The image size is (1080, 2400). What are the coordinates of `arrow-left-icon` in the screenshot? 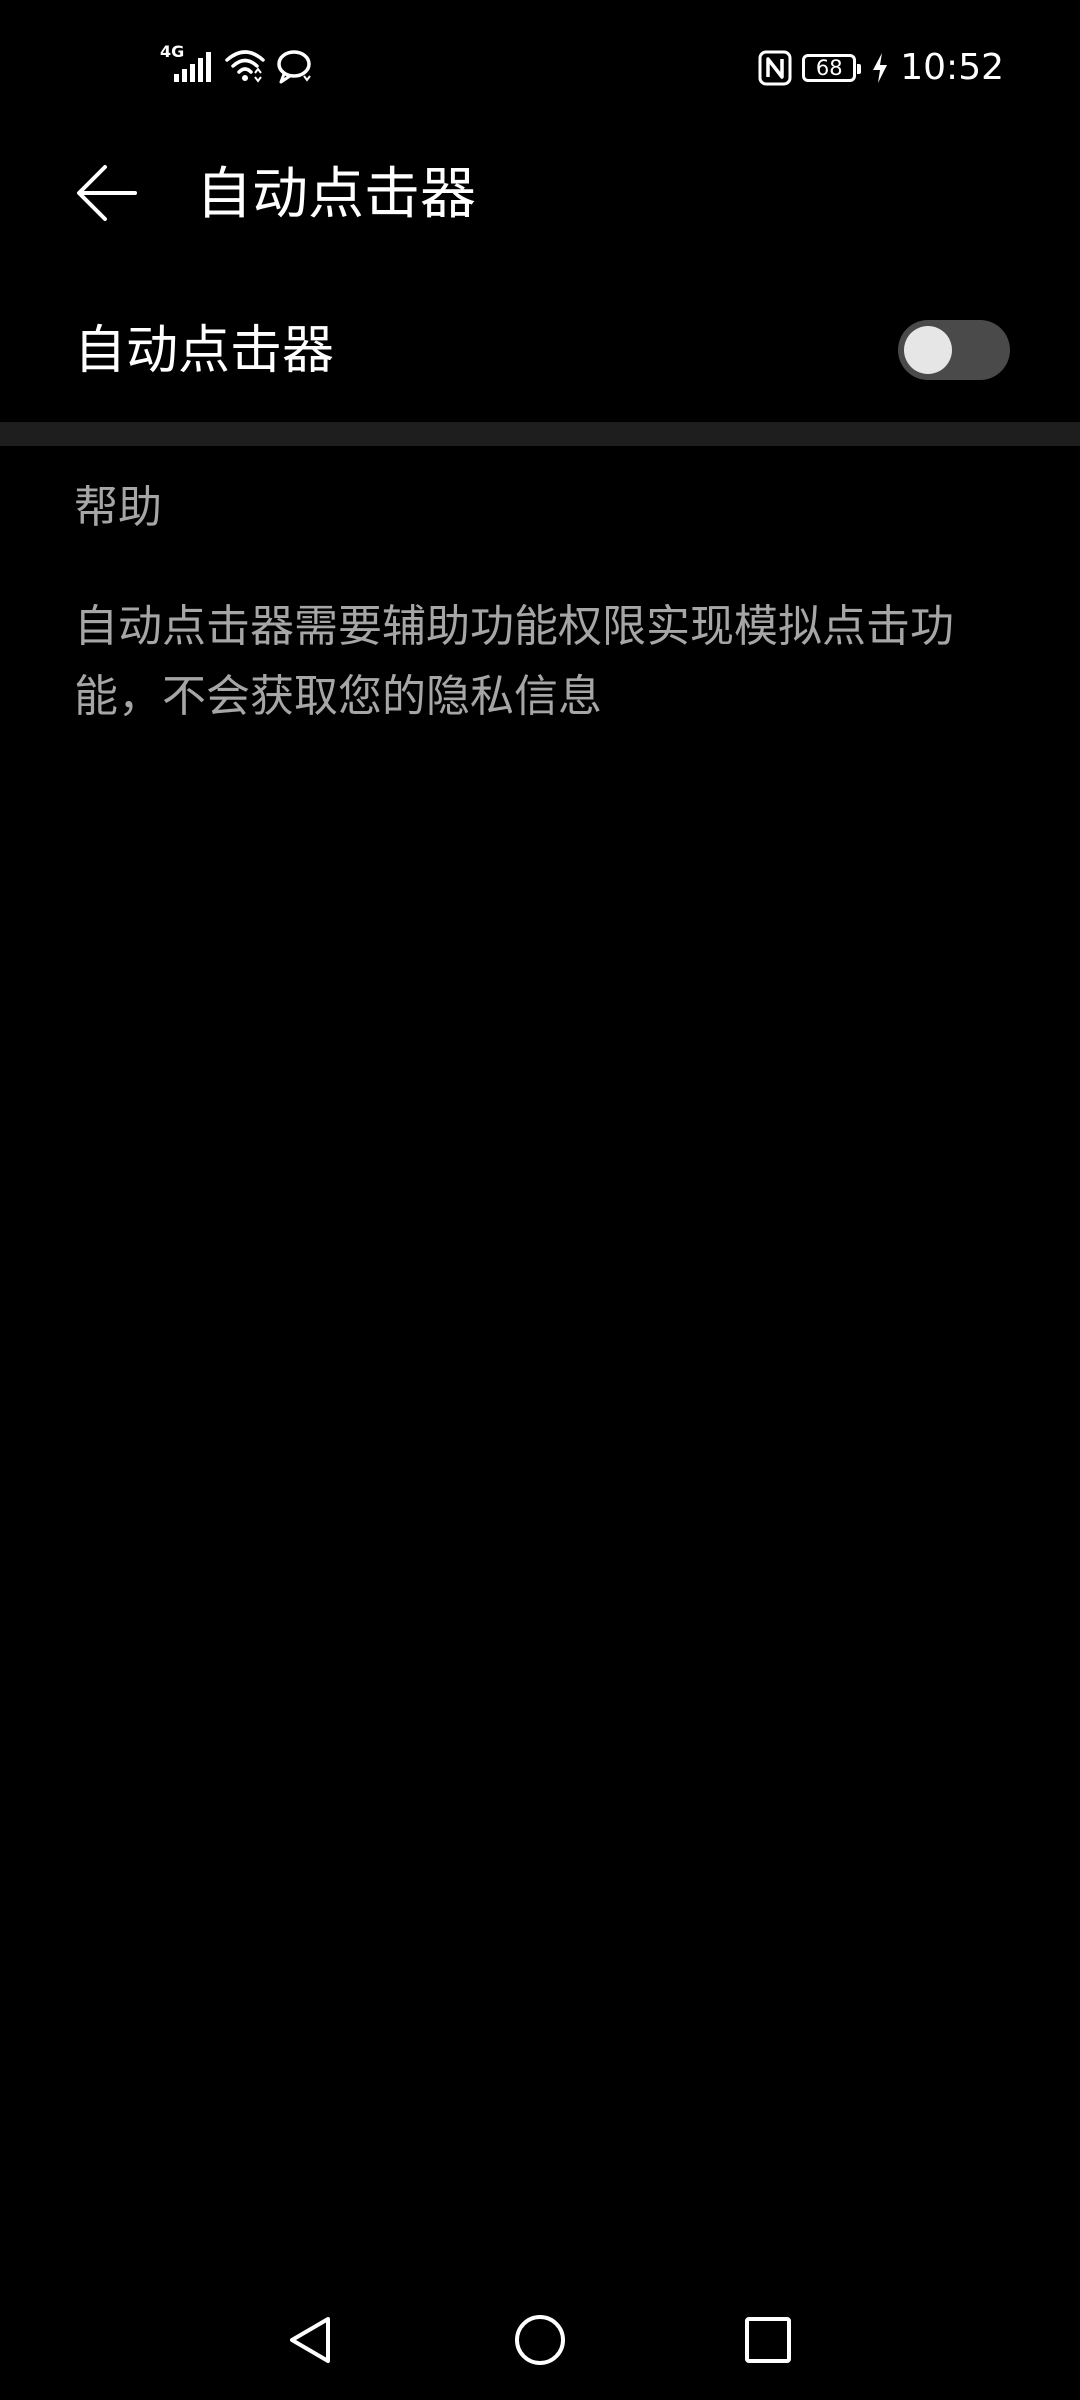 It's located at (107, 193).